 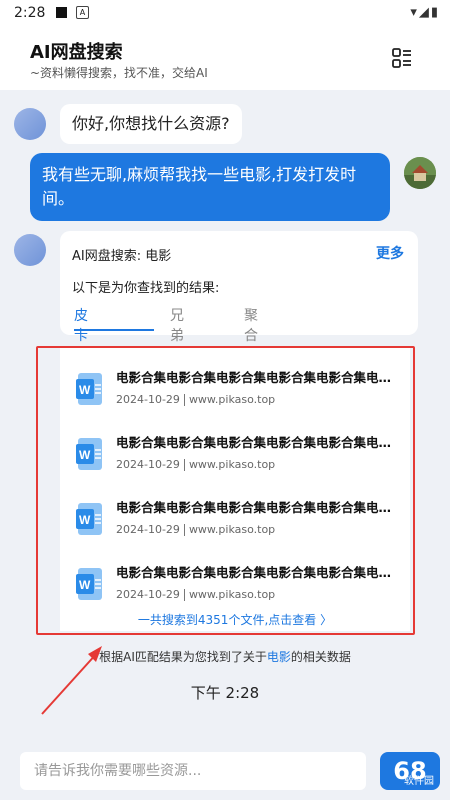 What do you see at coordinates (61, 12) in the screenshot?
I see `notification-square-icon` at bounding box center [61, 12].